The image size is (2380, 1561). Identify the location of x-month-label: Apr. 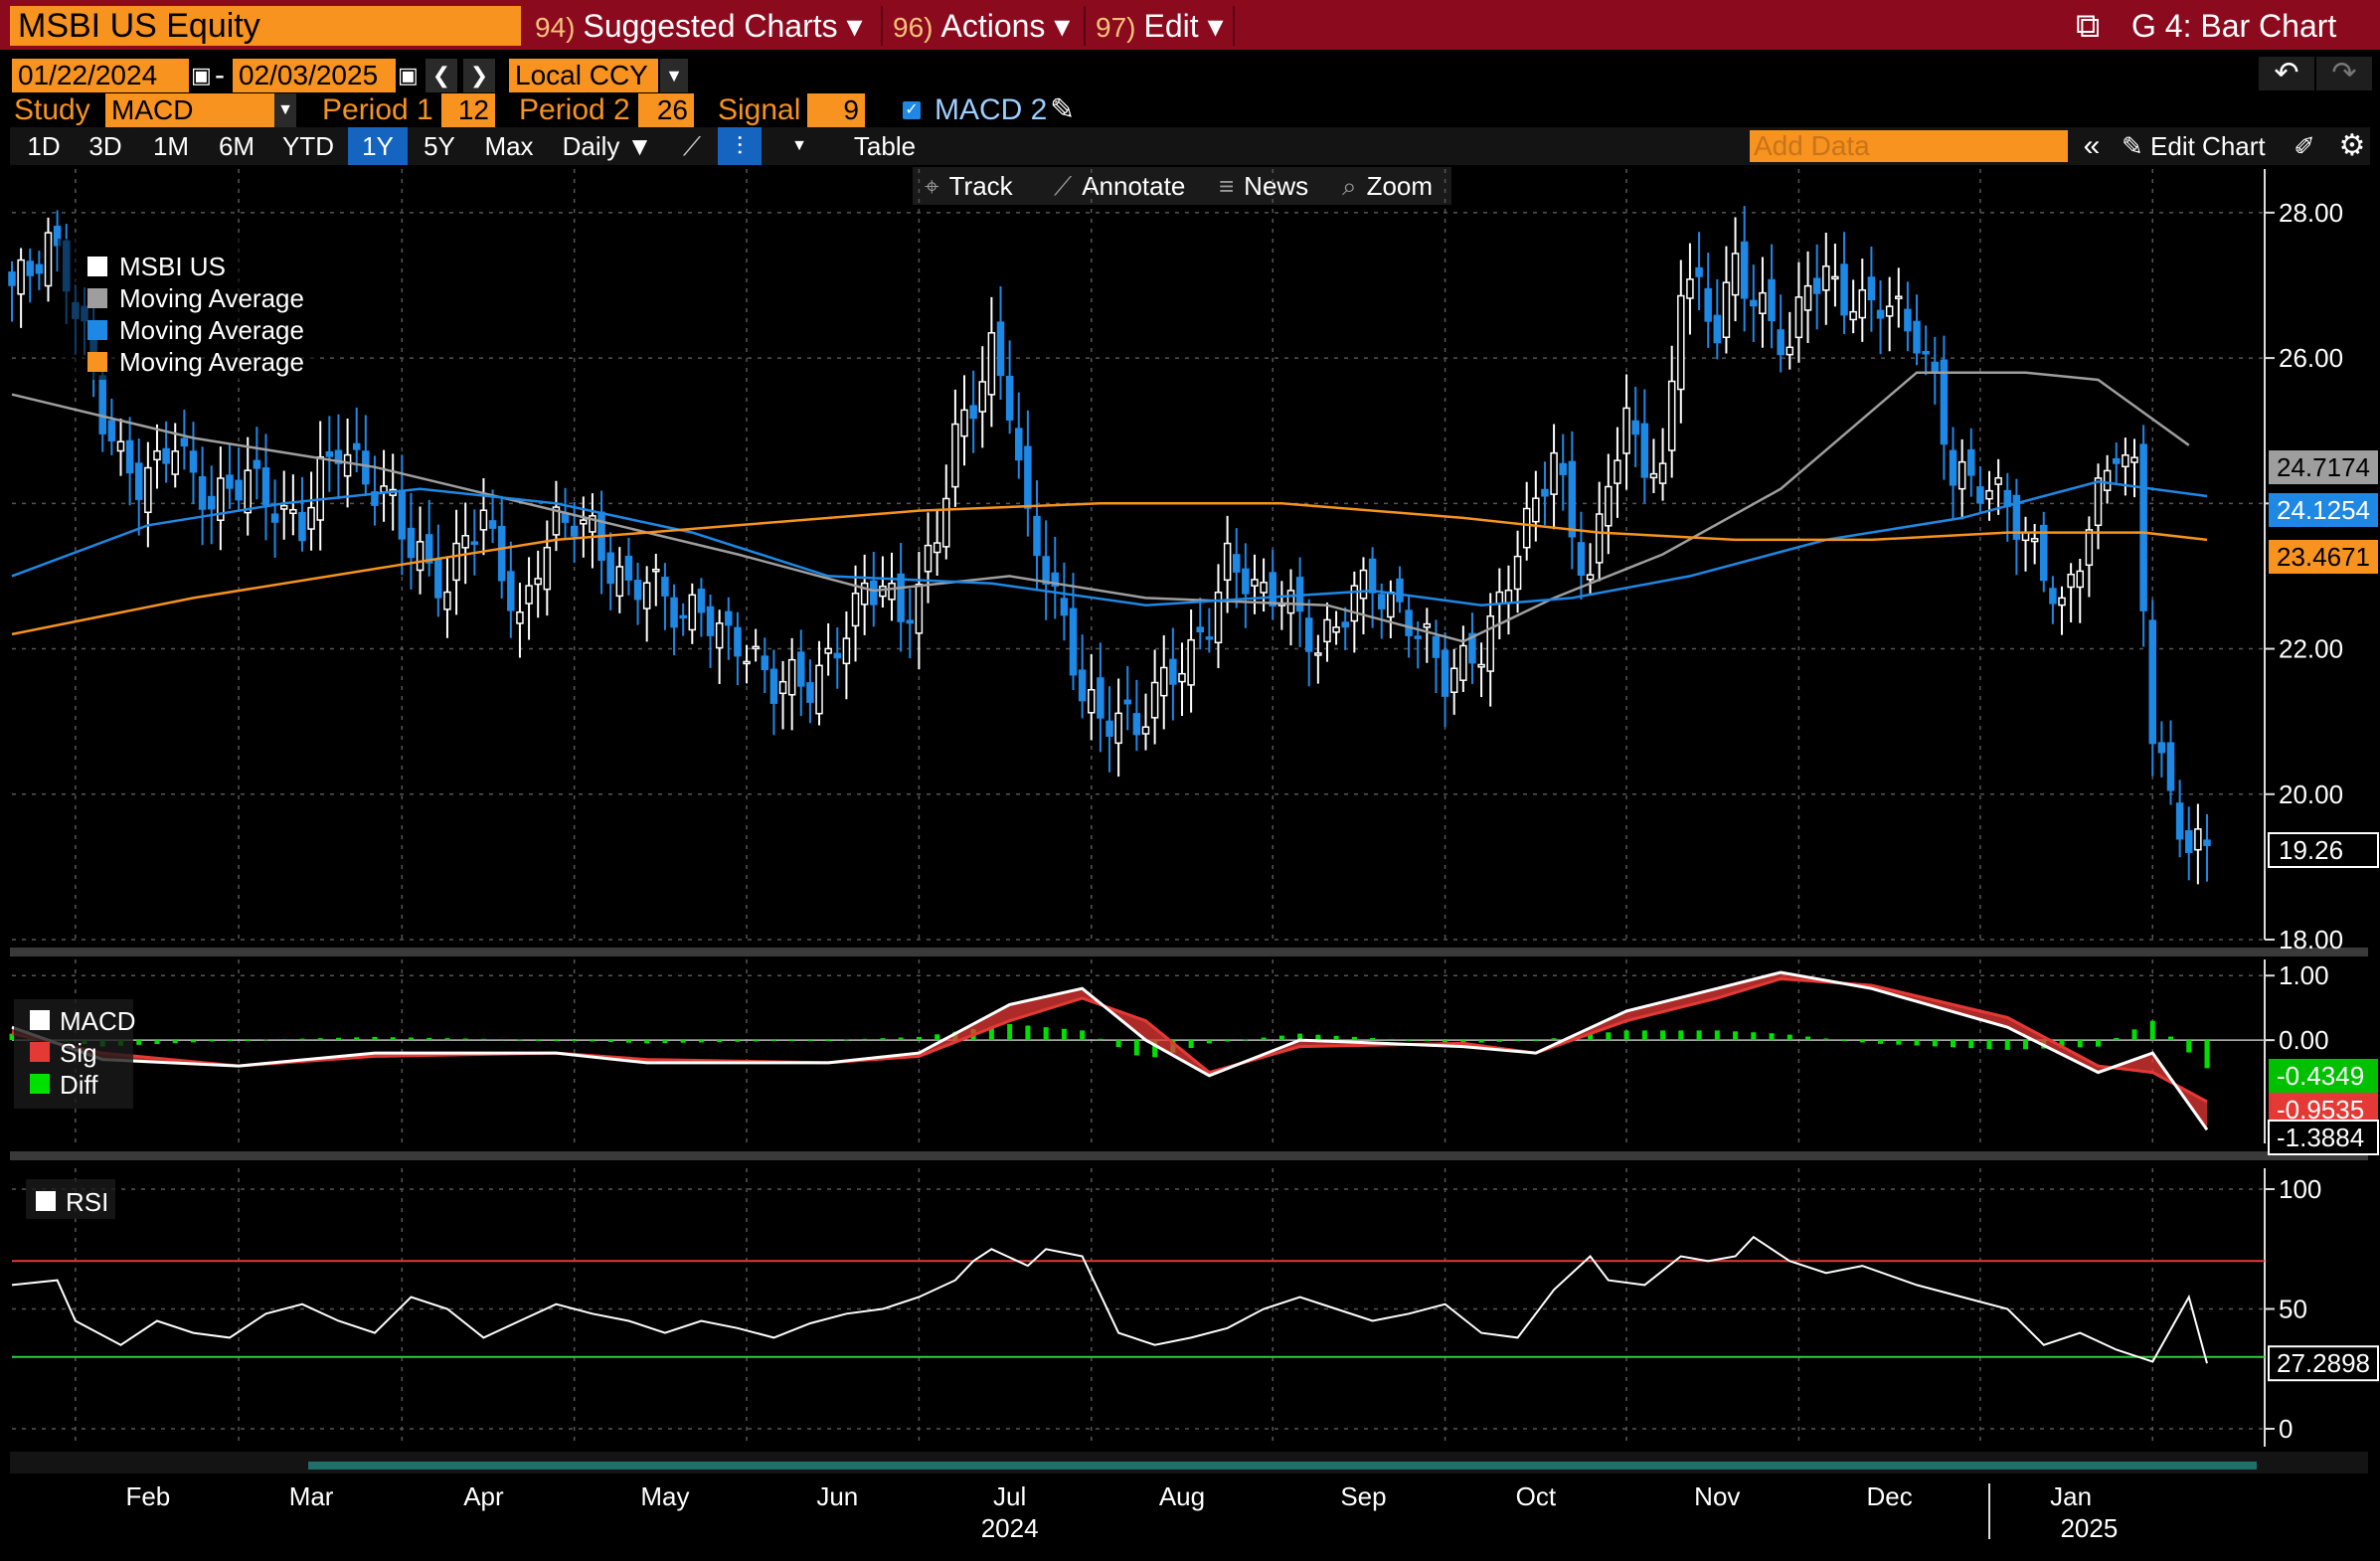
(483, 1496).